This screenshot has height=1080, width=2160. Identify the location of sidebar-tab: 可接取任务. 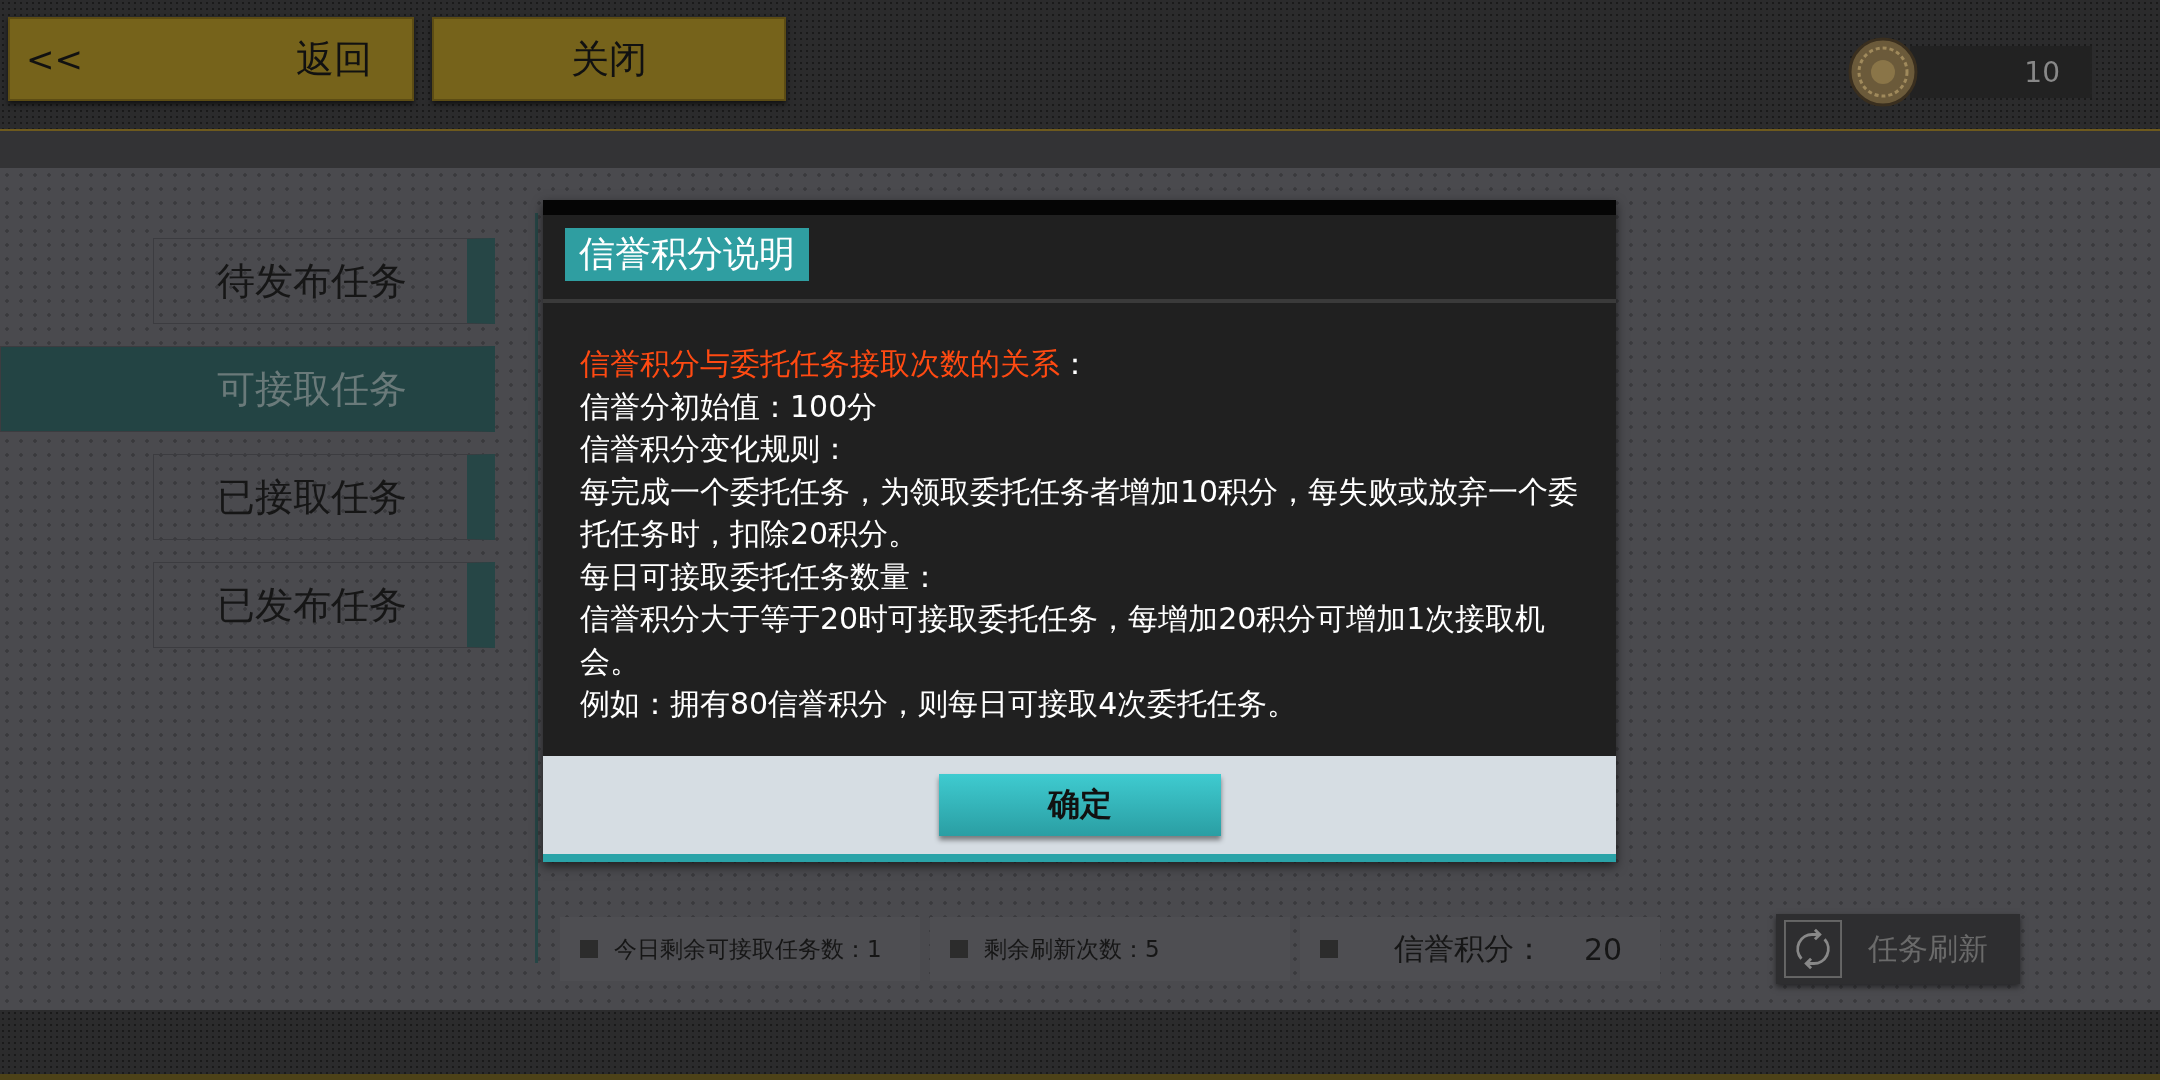
(247, 389).